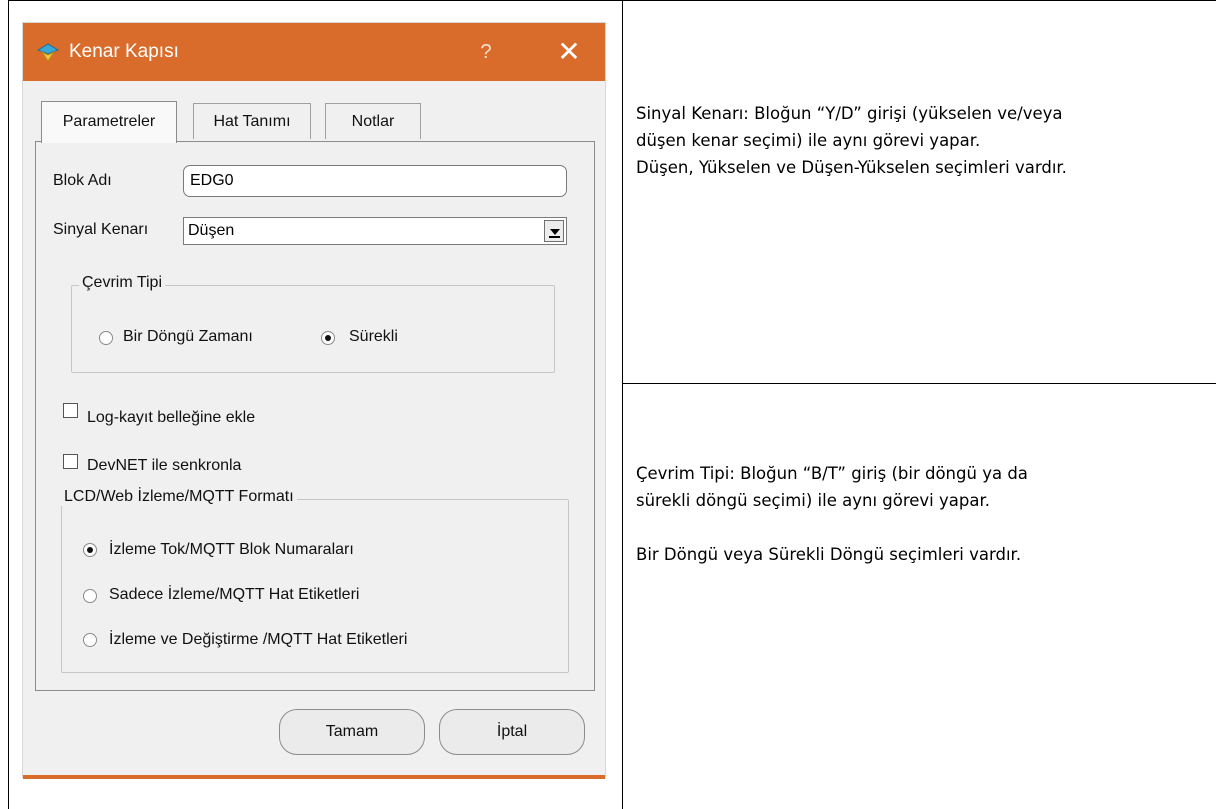  I want to click on table-border-top, so click(612, 0).